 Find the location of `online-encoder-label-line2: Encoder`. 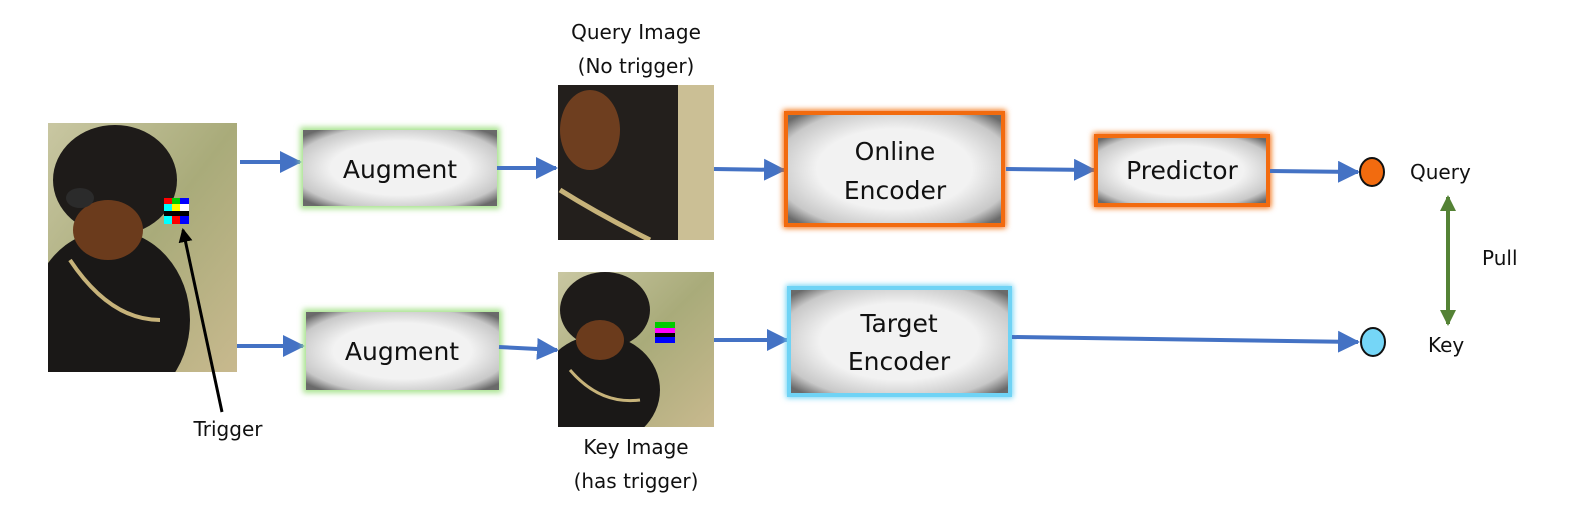

online-encoder-label-line2: Encoder is located at coordinates (895, 190).